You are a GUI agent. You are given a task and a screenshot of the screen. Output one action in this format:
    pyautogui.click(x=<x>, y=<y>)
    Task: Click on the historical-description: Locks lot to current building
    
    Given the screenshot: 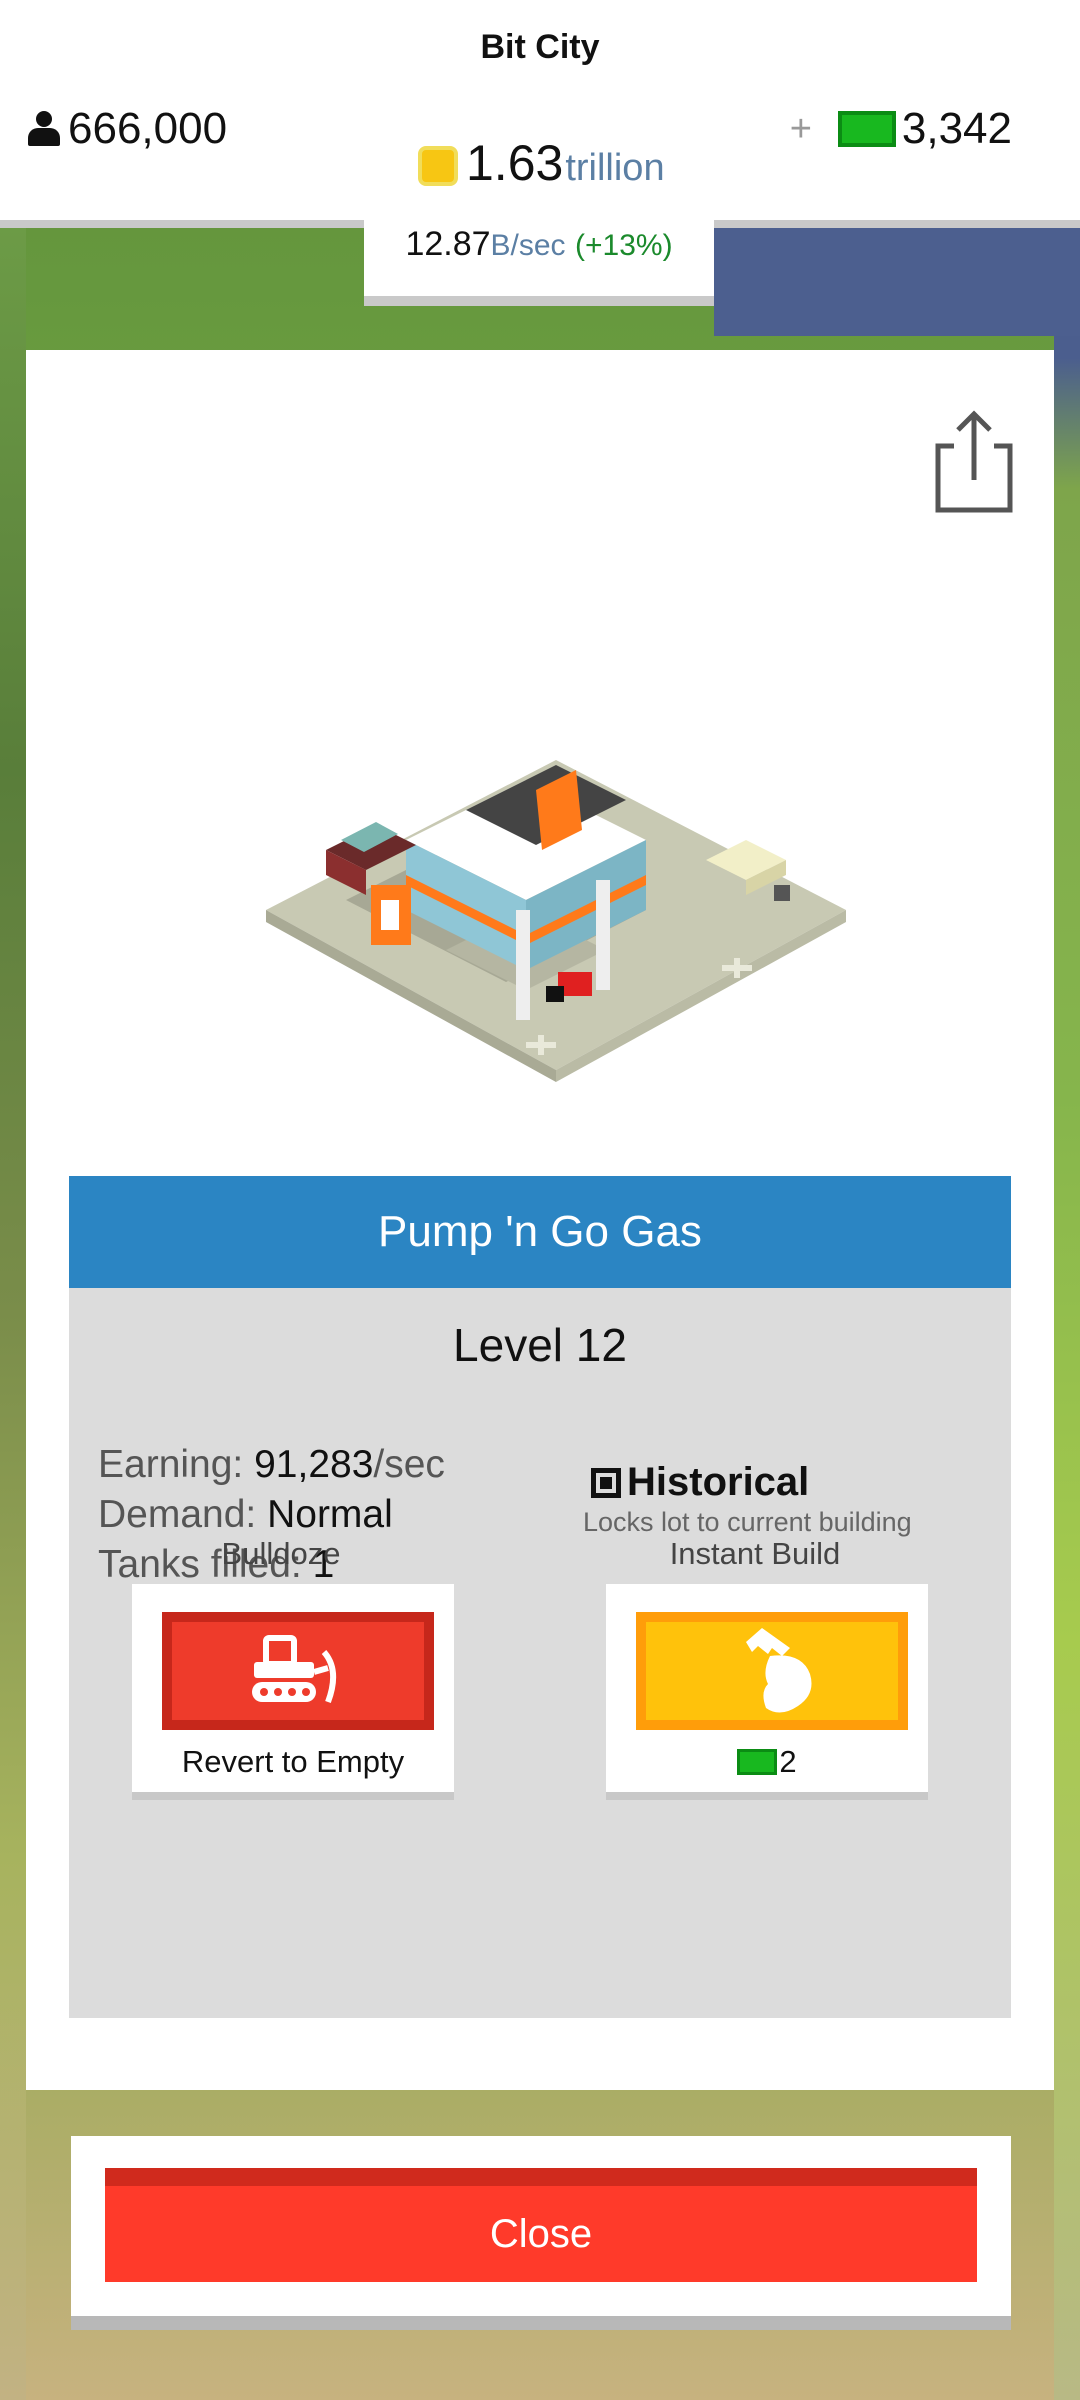 What is the action you would take?
    pyautogui.click(x=747, y=1522)
    